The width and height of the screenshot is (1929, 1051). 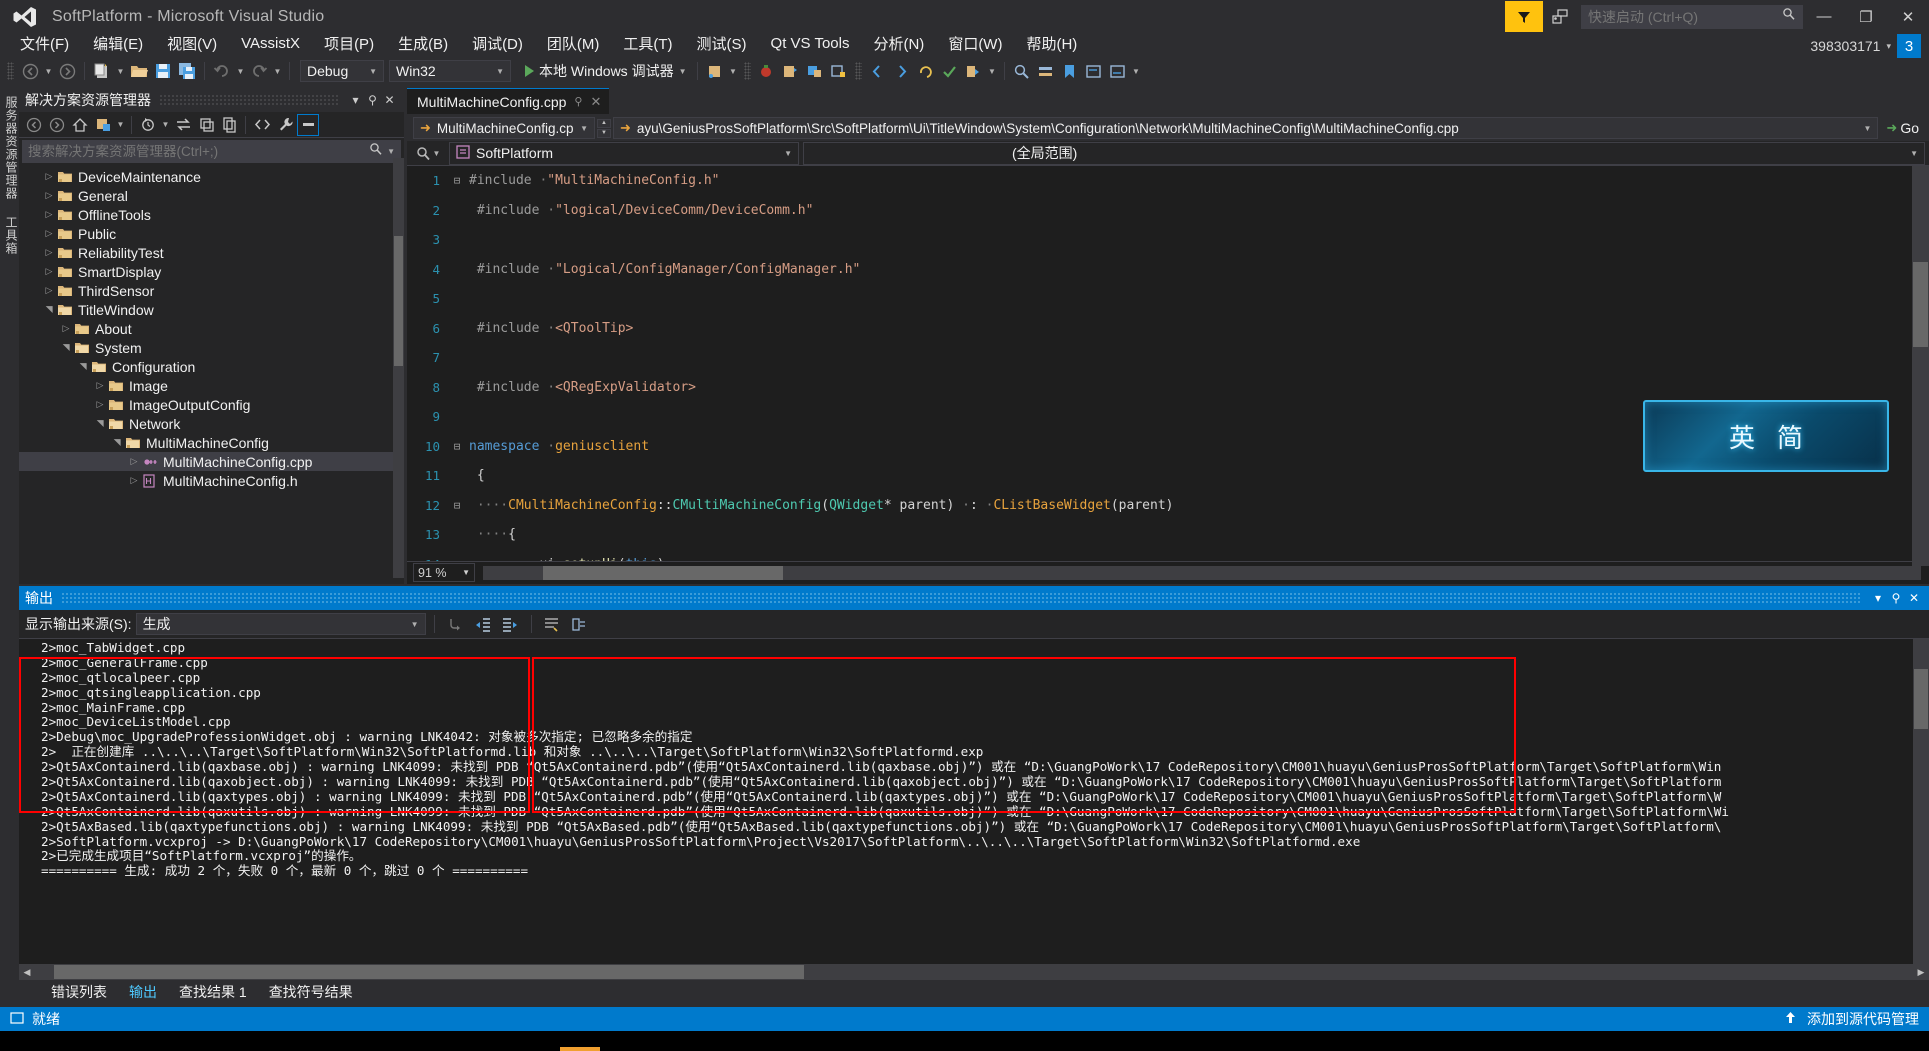 What do you see at coordinates (211, 195) in the screenshot?
I see `tree-item-general: ▷ General` at bounding box center [211, 195].